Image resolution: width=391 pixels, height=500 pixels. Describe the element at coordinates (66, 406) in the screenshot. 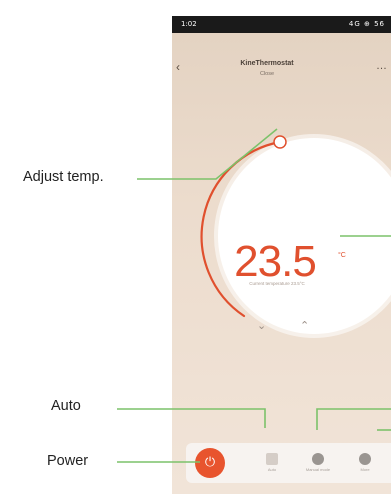

I see `auto-callout: Auto` at that location.